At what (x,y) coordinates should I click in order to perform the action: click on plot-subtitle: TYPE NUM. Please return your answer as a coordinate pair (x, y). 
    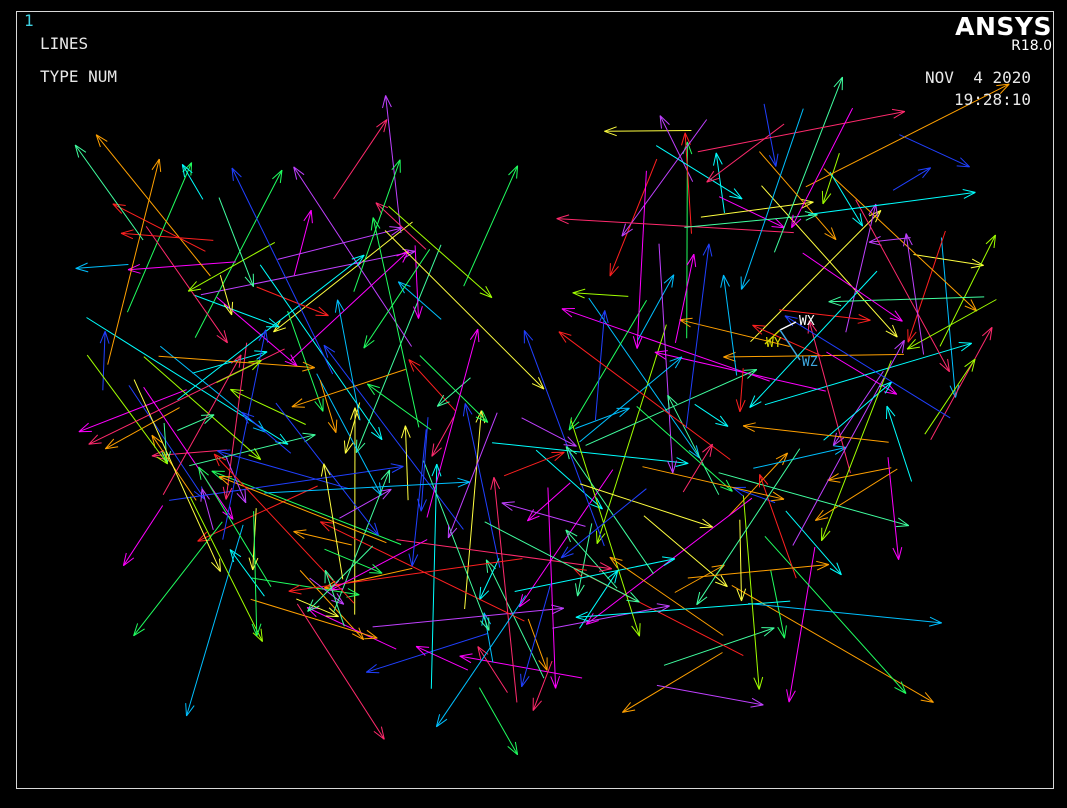
    Looking at the image, I should click on (79, 76).